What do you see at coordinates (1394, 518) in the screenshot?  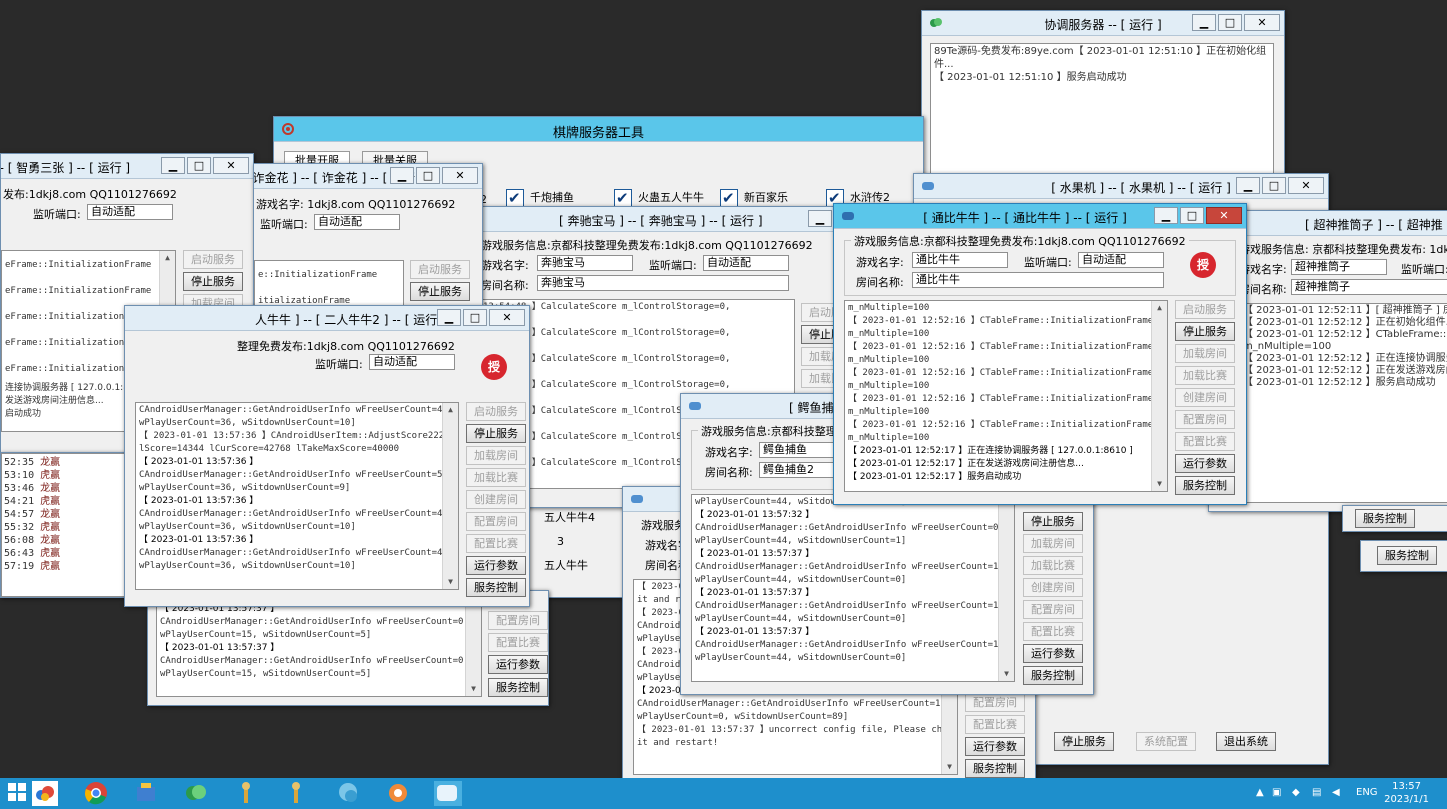 I see `stacked-window-1: 服务控制` at bounding box center [1394, 518].